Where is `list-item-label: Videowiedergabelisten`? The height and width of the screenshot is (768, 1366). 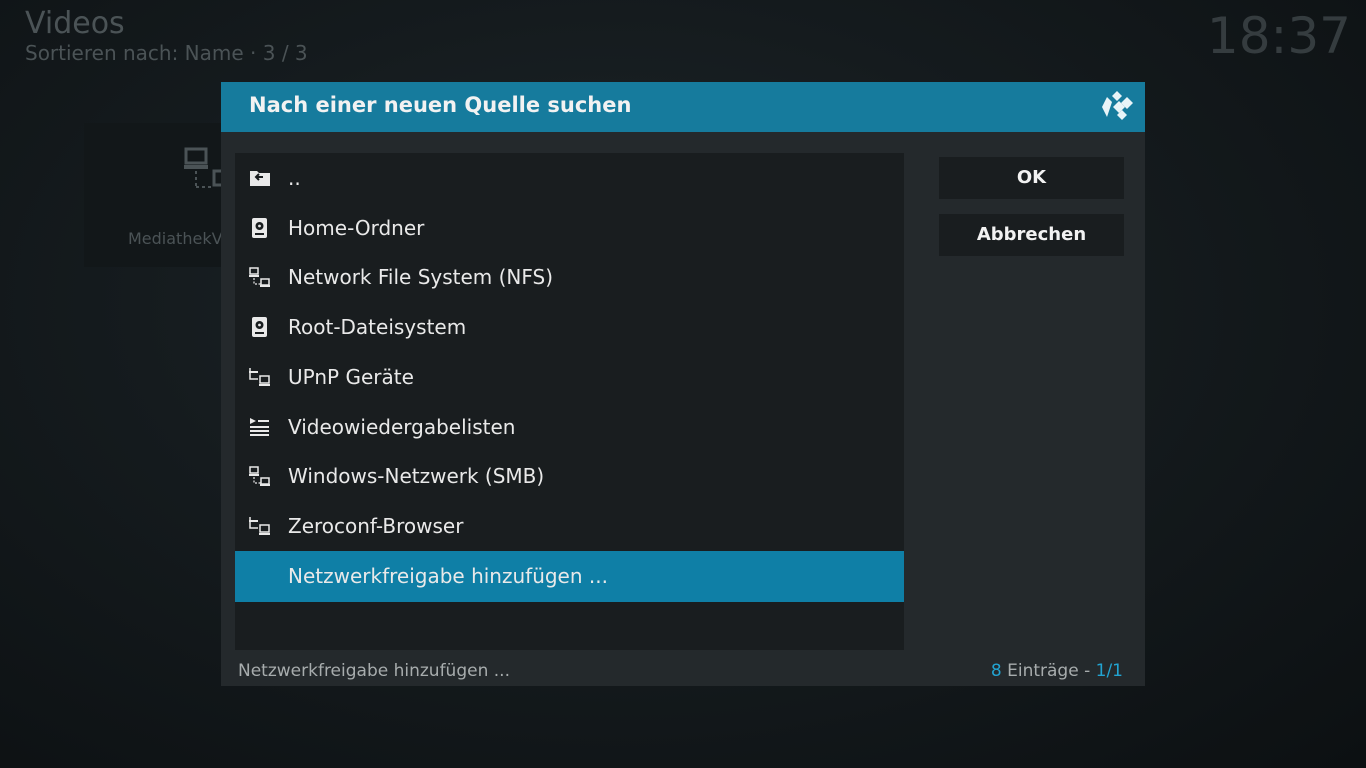 list-item-label: Videowiedergabelisten is located at coordinates (402, 427).